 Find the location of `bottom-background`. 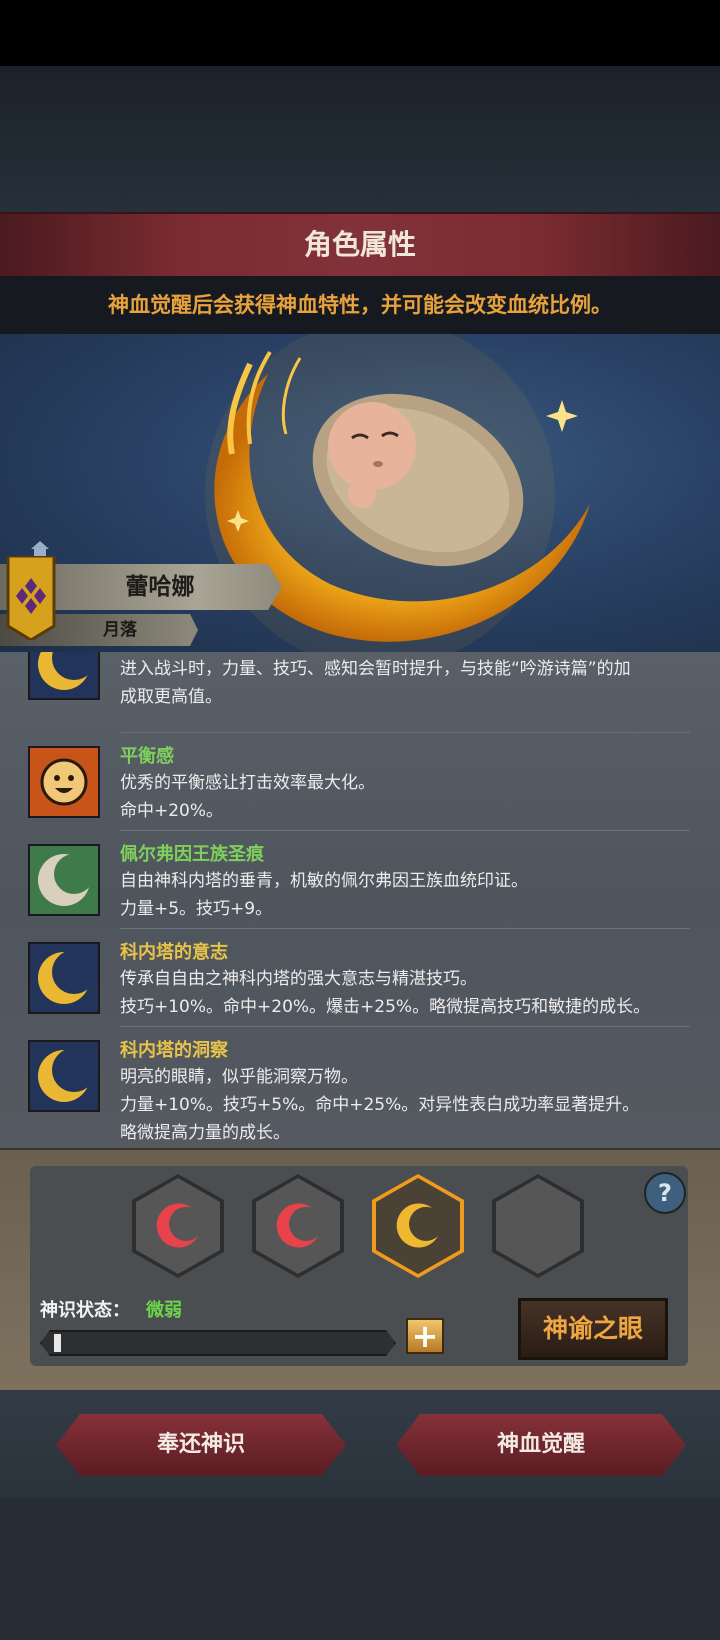

bottom-background is located at coordinates (360, 1569).